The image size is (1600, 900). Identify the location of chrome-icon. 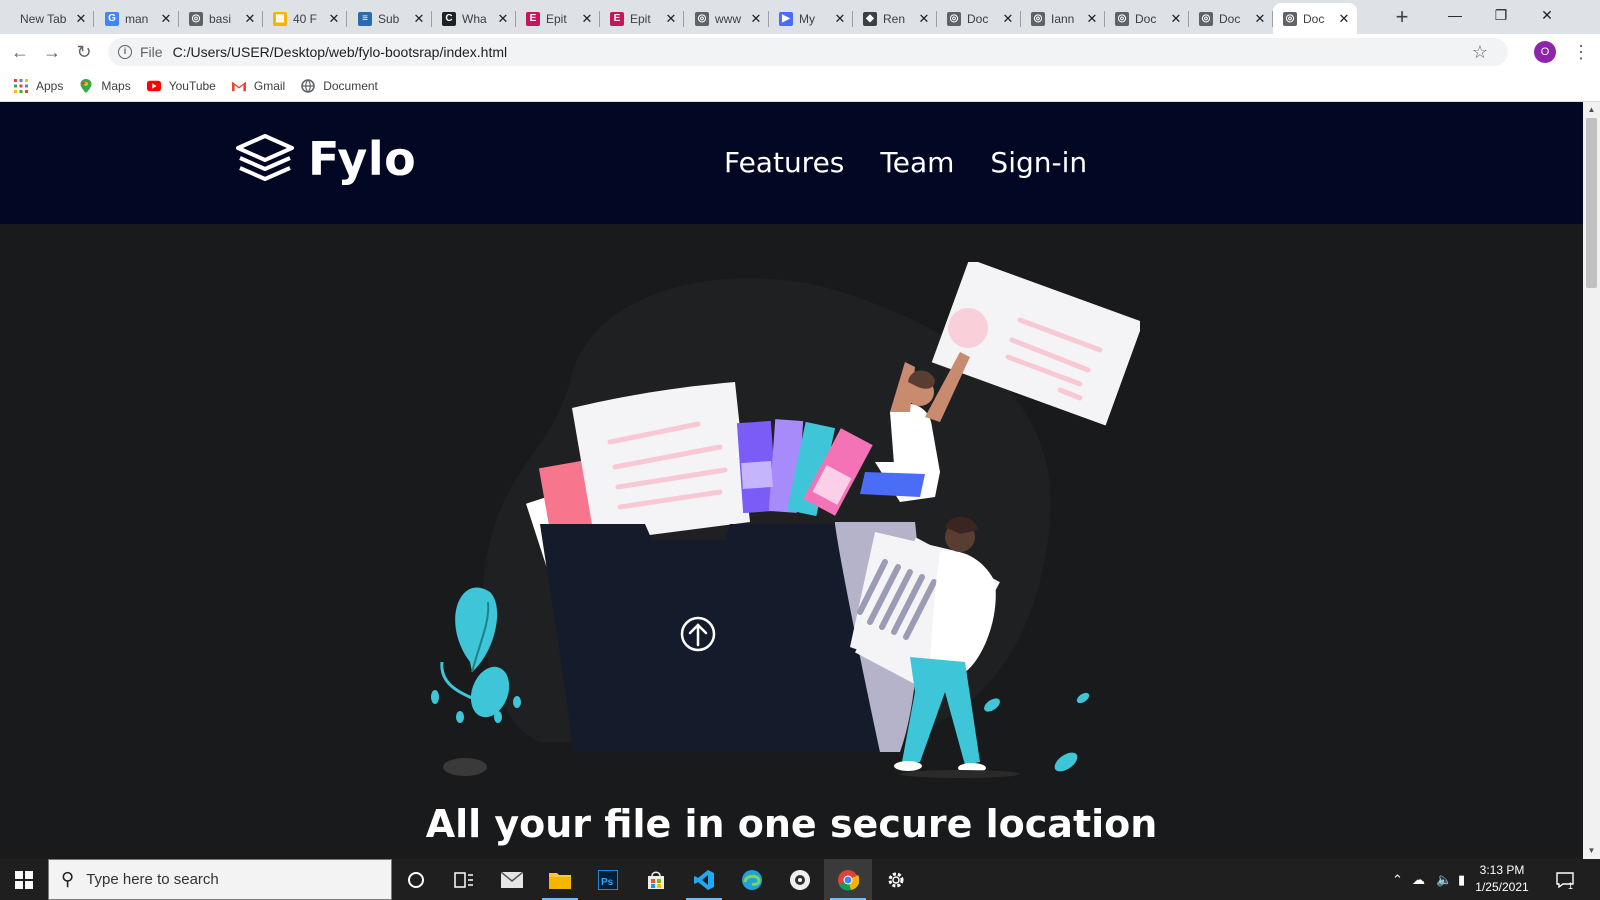
(848, 879).